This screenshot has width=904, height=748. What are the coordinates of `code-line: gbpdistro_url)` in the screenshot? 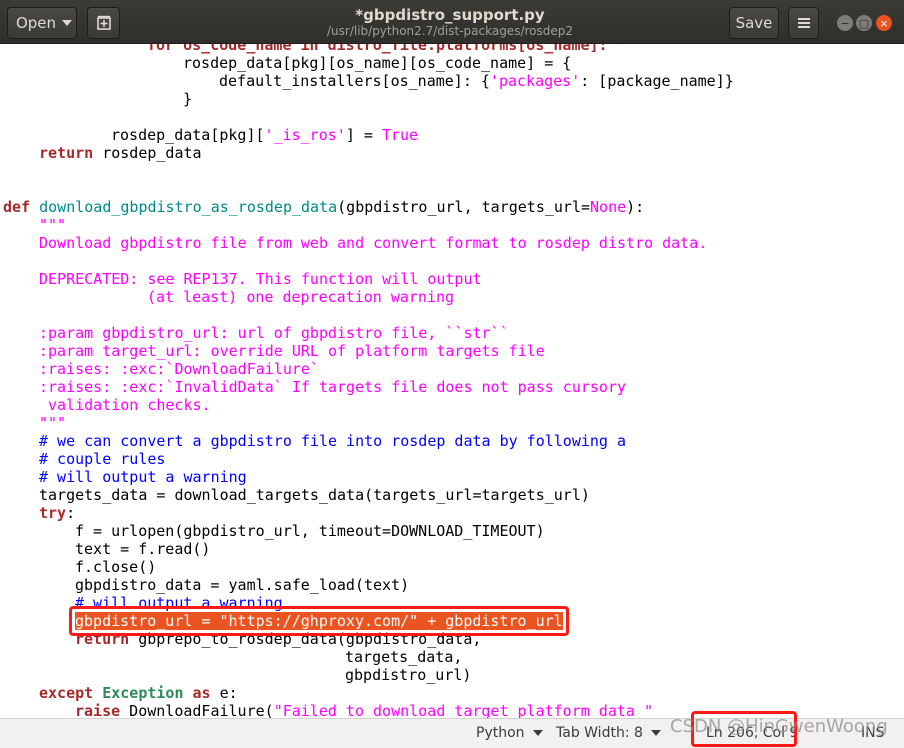 It's located at (408, 675).